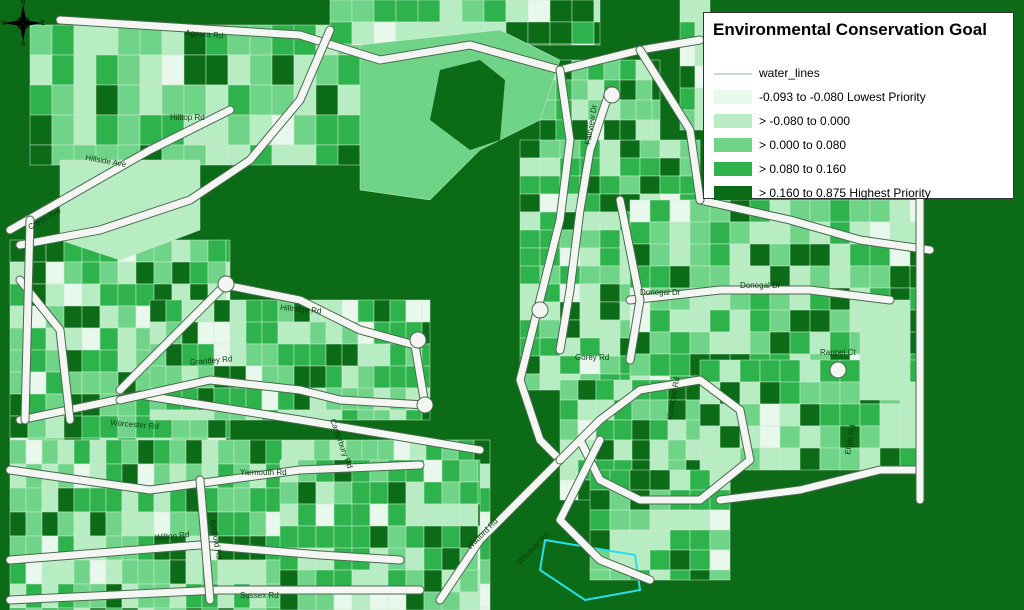 The image size is (1024, 610). What do you see at coordinates (885, 350) in the screenshot?
I see `parcel-light` at bounding box center [885, 350].